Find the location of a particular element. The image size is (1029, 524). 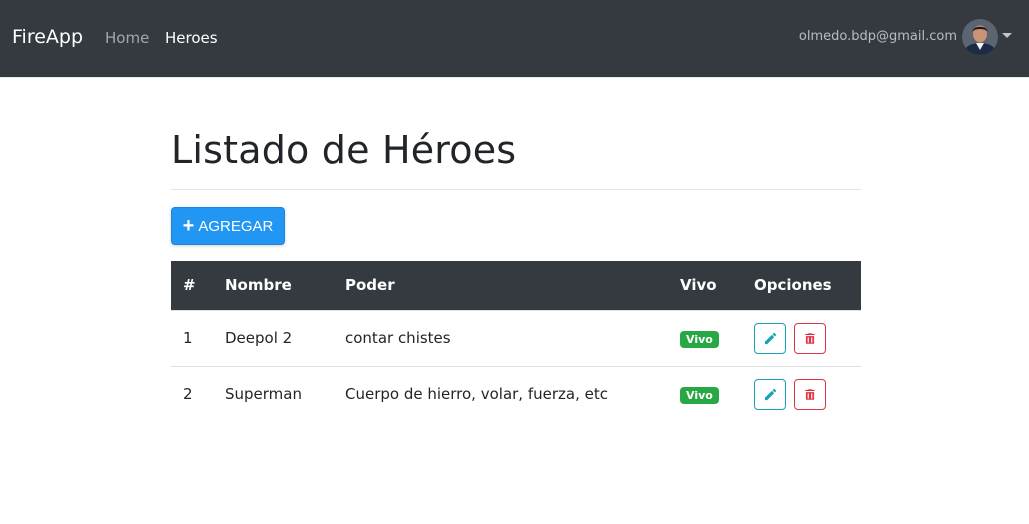

user-email: olmedo.bdp@gmail.com is located at coordinates (878, 36).